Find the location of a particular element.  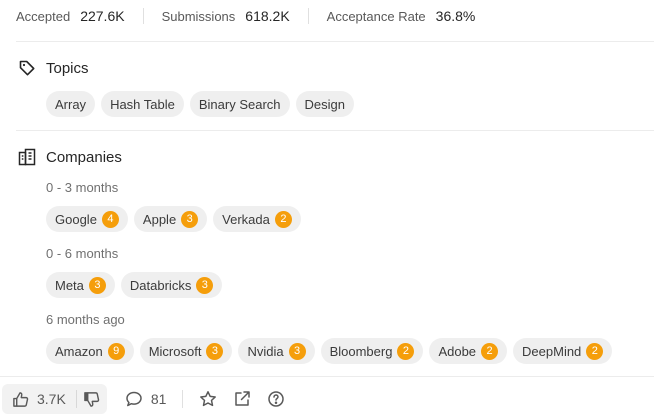

companies-header: Companies is located at coordinates (70, 157).